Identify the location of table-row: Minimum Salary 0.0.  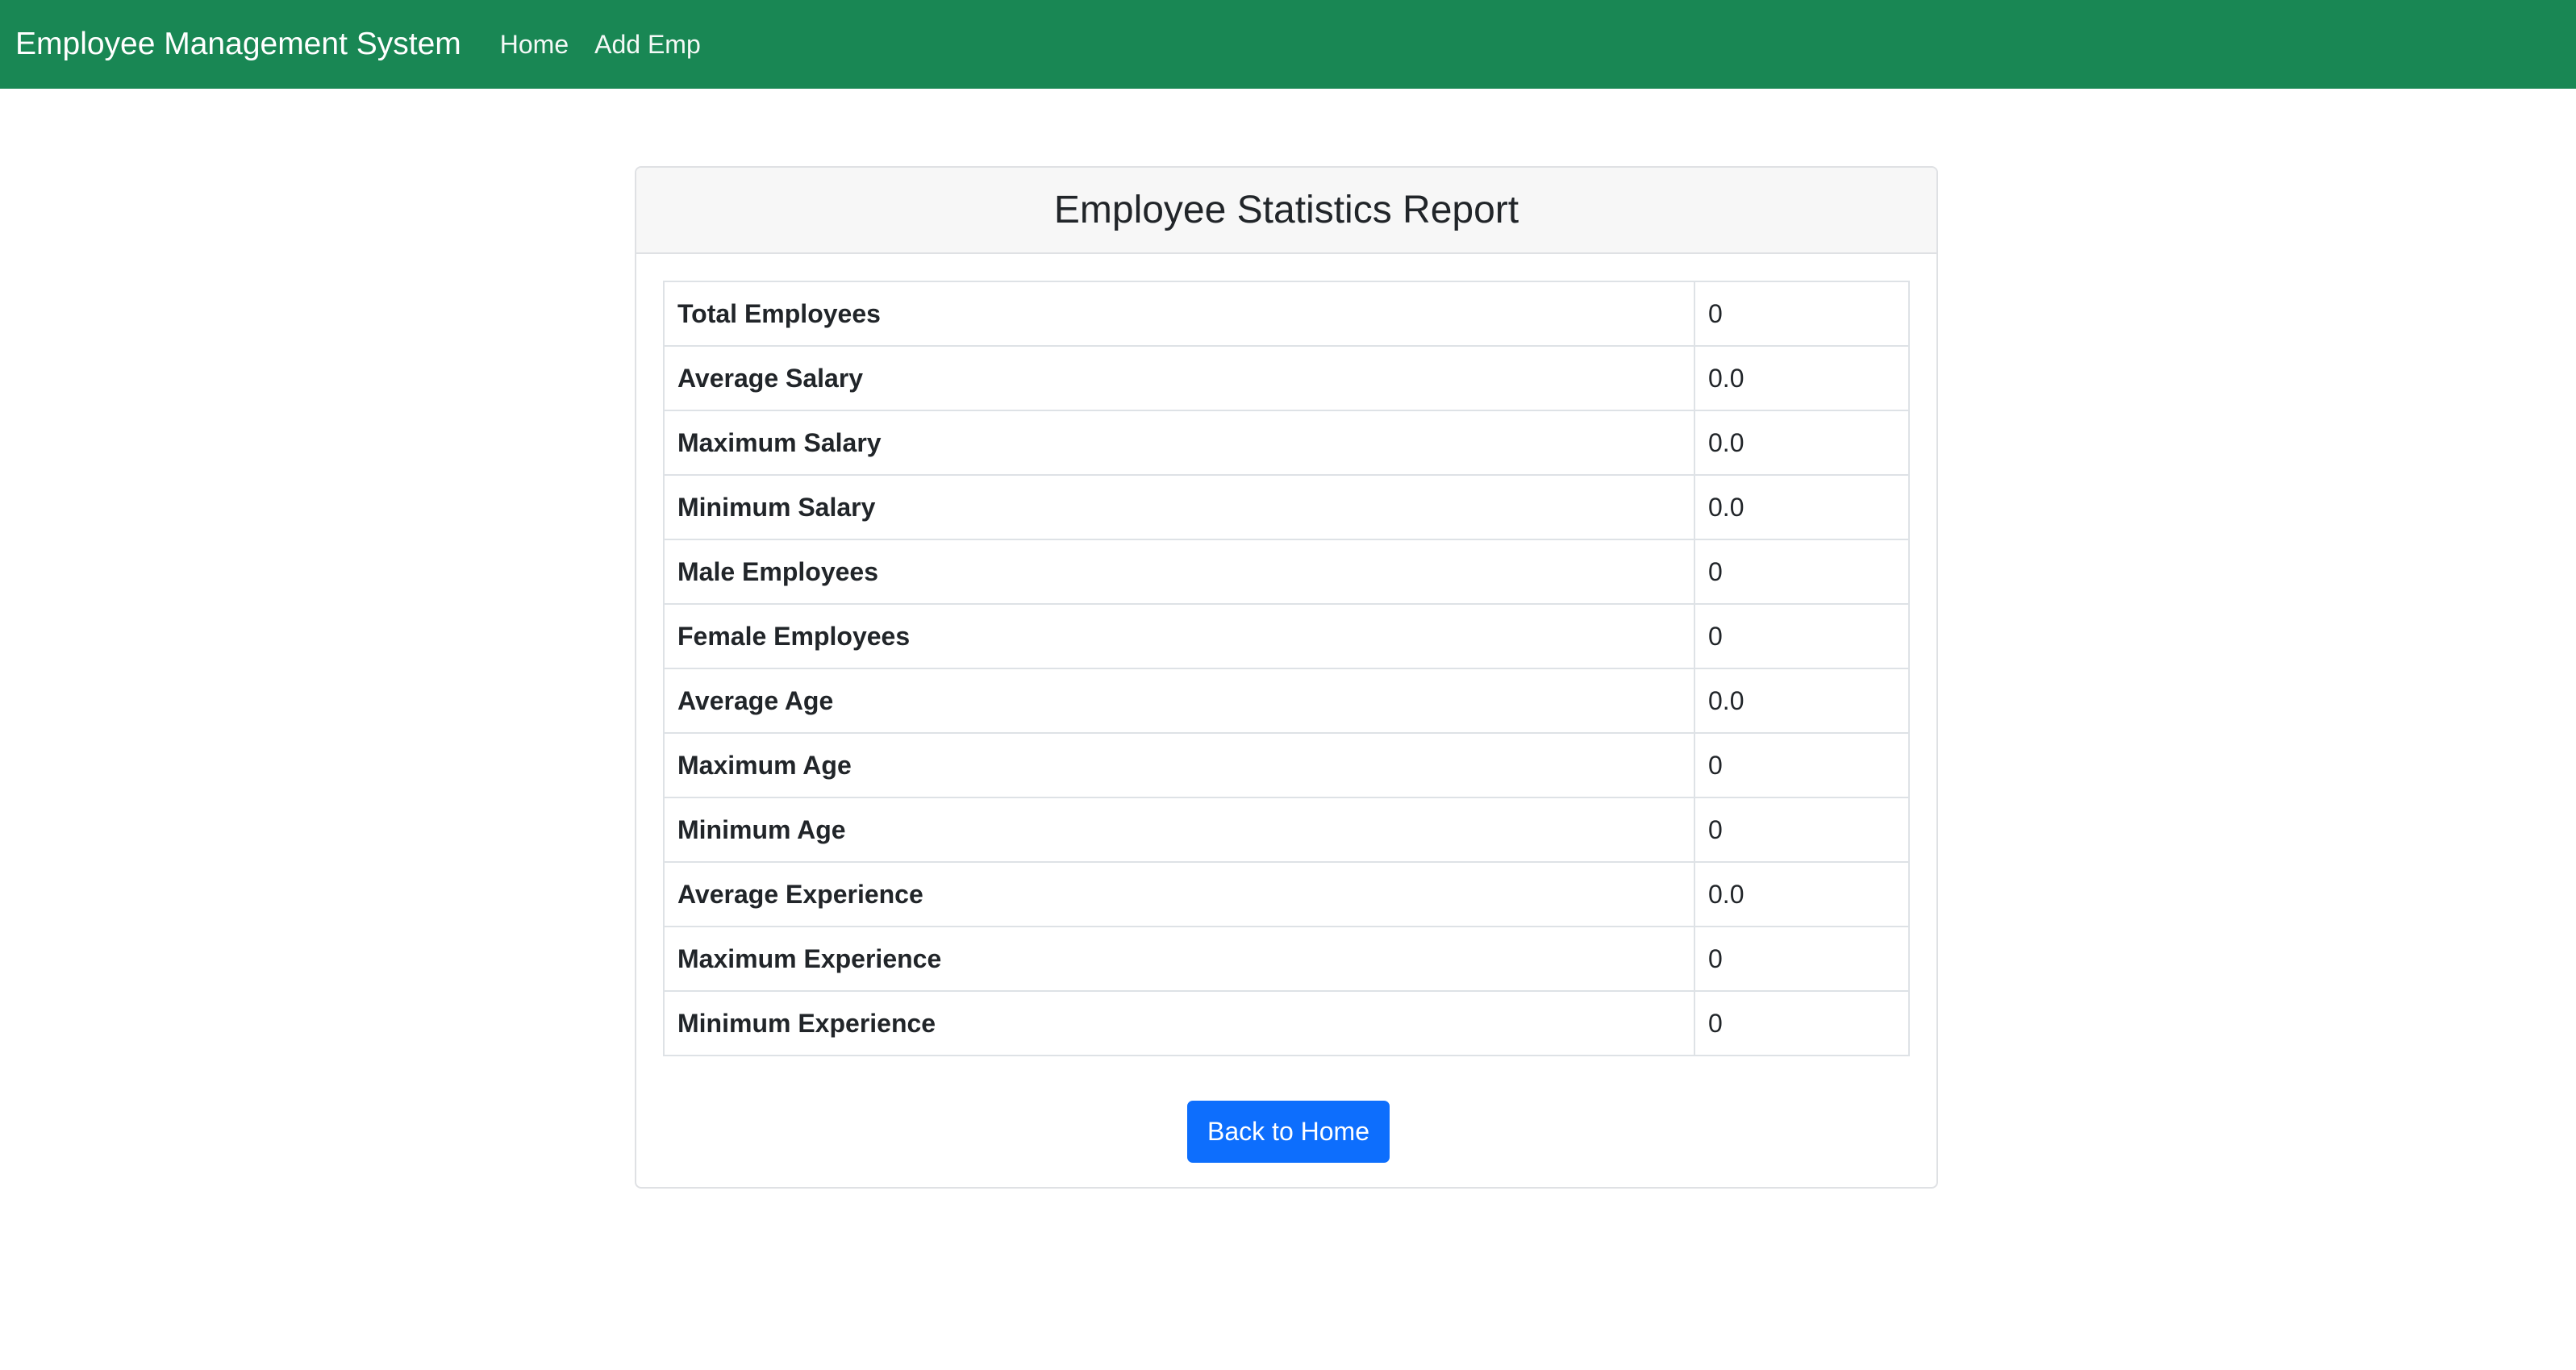
(1286, 507).